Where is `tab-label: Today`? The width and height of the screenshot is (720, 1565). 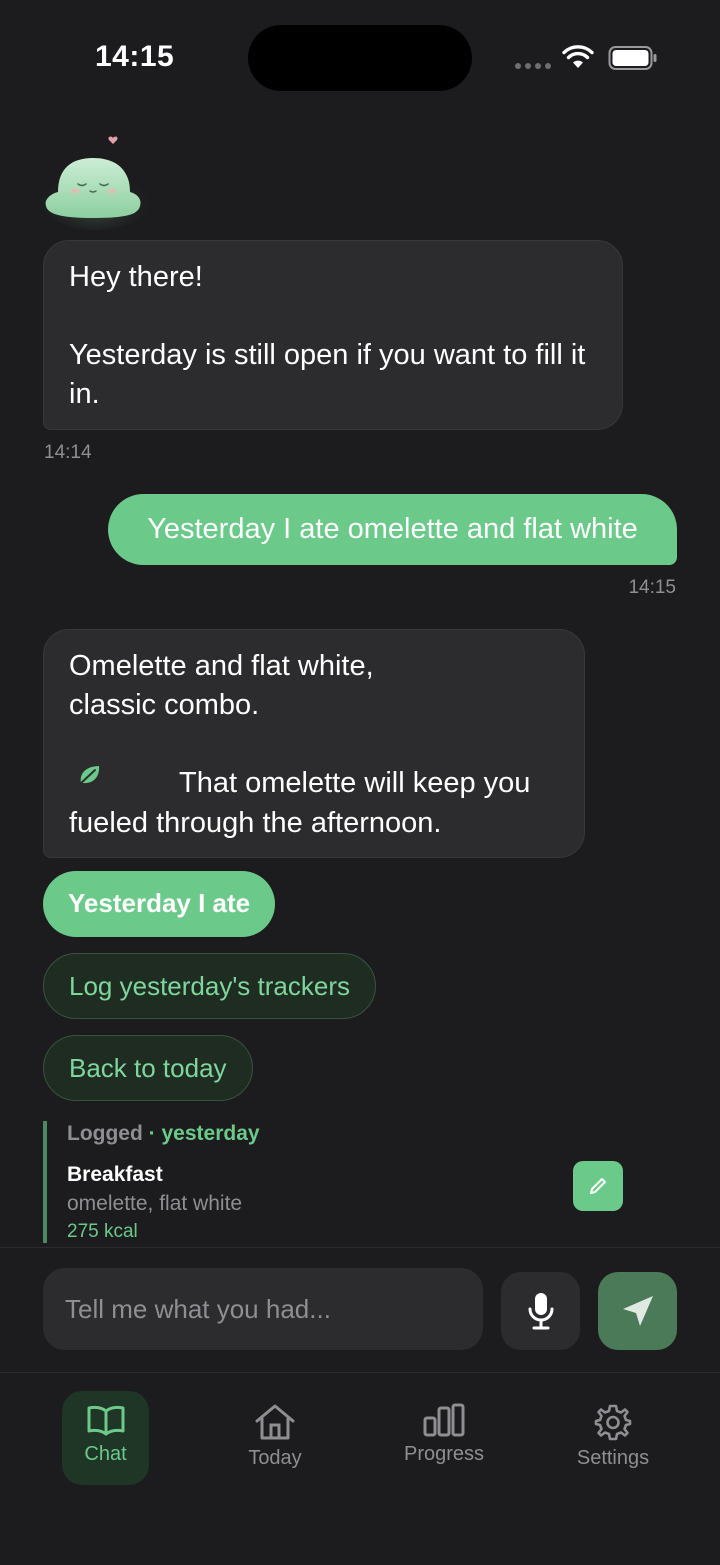
tab-label: Today is located at coordinates (275, 1458).